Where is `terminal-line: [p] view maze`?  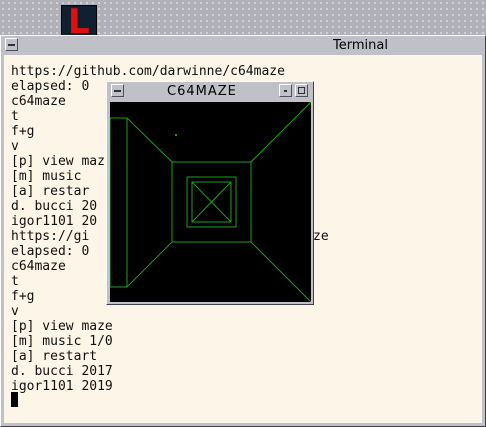 terminal-line: [p] view maze is located at coordinates (62, 326).